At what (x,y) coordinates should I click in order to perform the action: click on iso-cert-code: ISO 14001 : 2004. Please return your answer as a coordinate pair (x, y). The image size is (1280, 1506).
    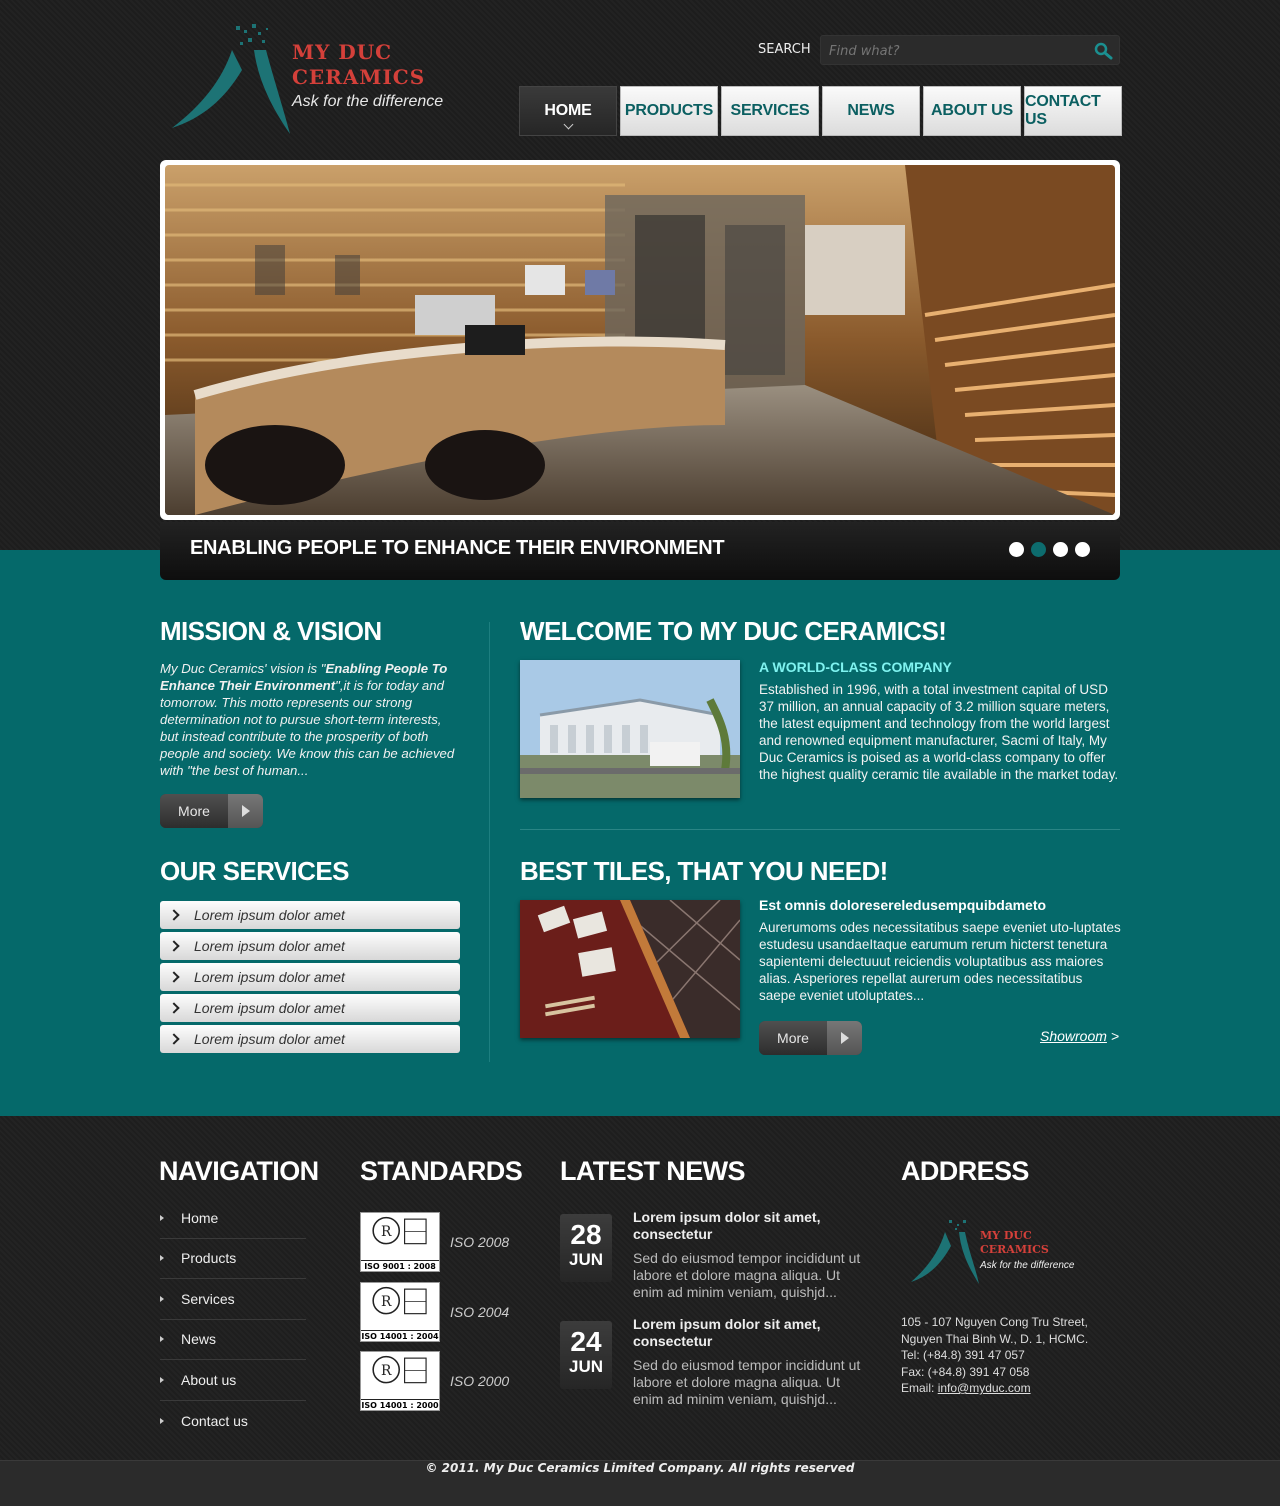
    Looking at the image, I should click on (400, 1335).